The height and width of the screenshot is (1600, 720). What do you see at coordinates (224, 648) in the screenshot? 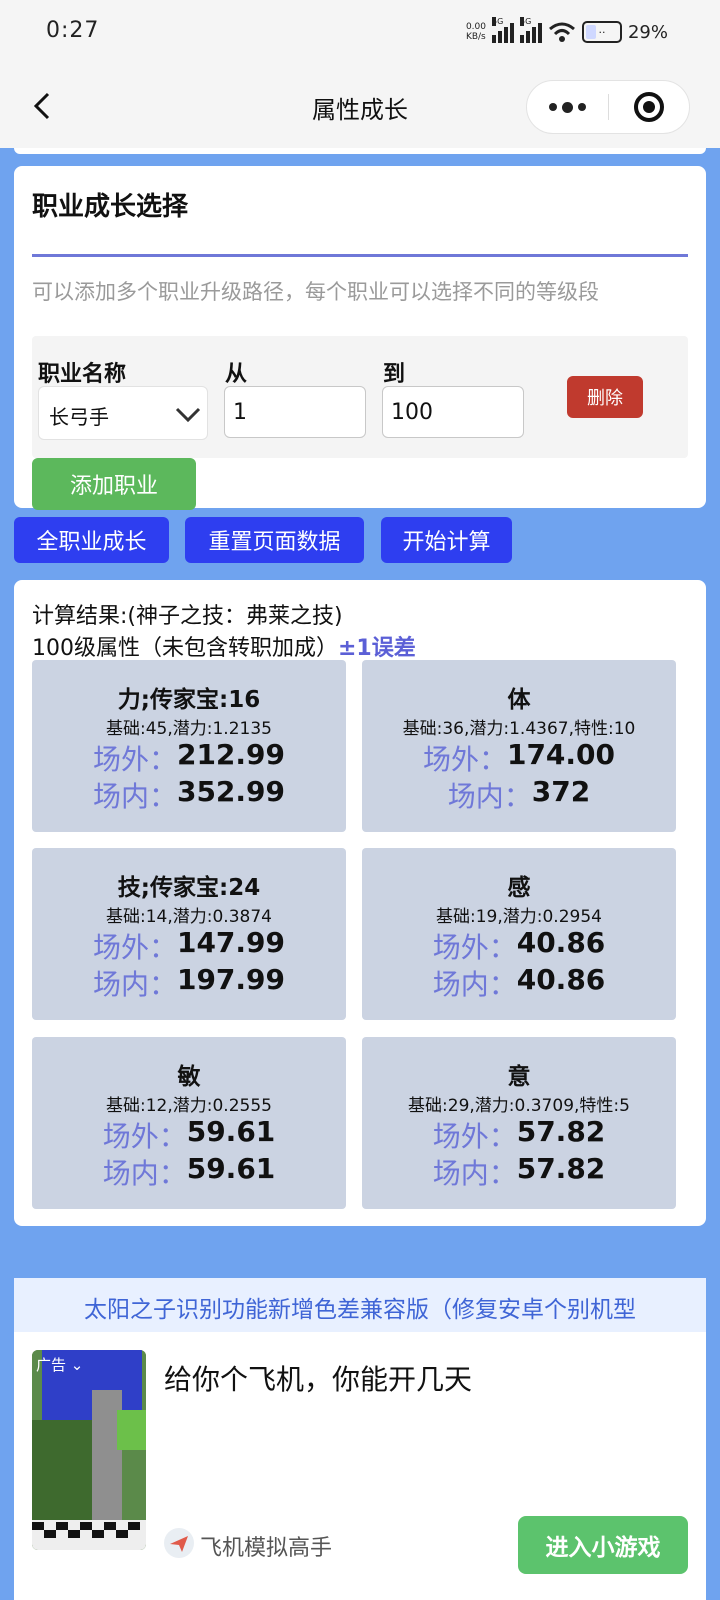
I see `result-subheading: 100级属性（未包含转职加成）±1误差` at bounding box center [224, 648].